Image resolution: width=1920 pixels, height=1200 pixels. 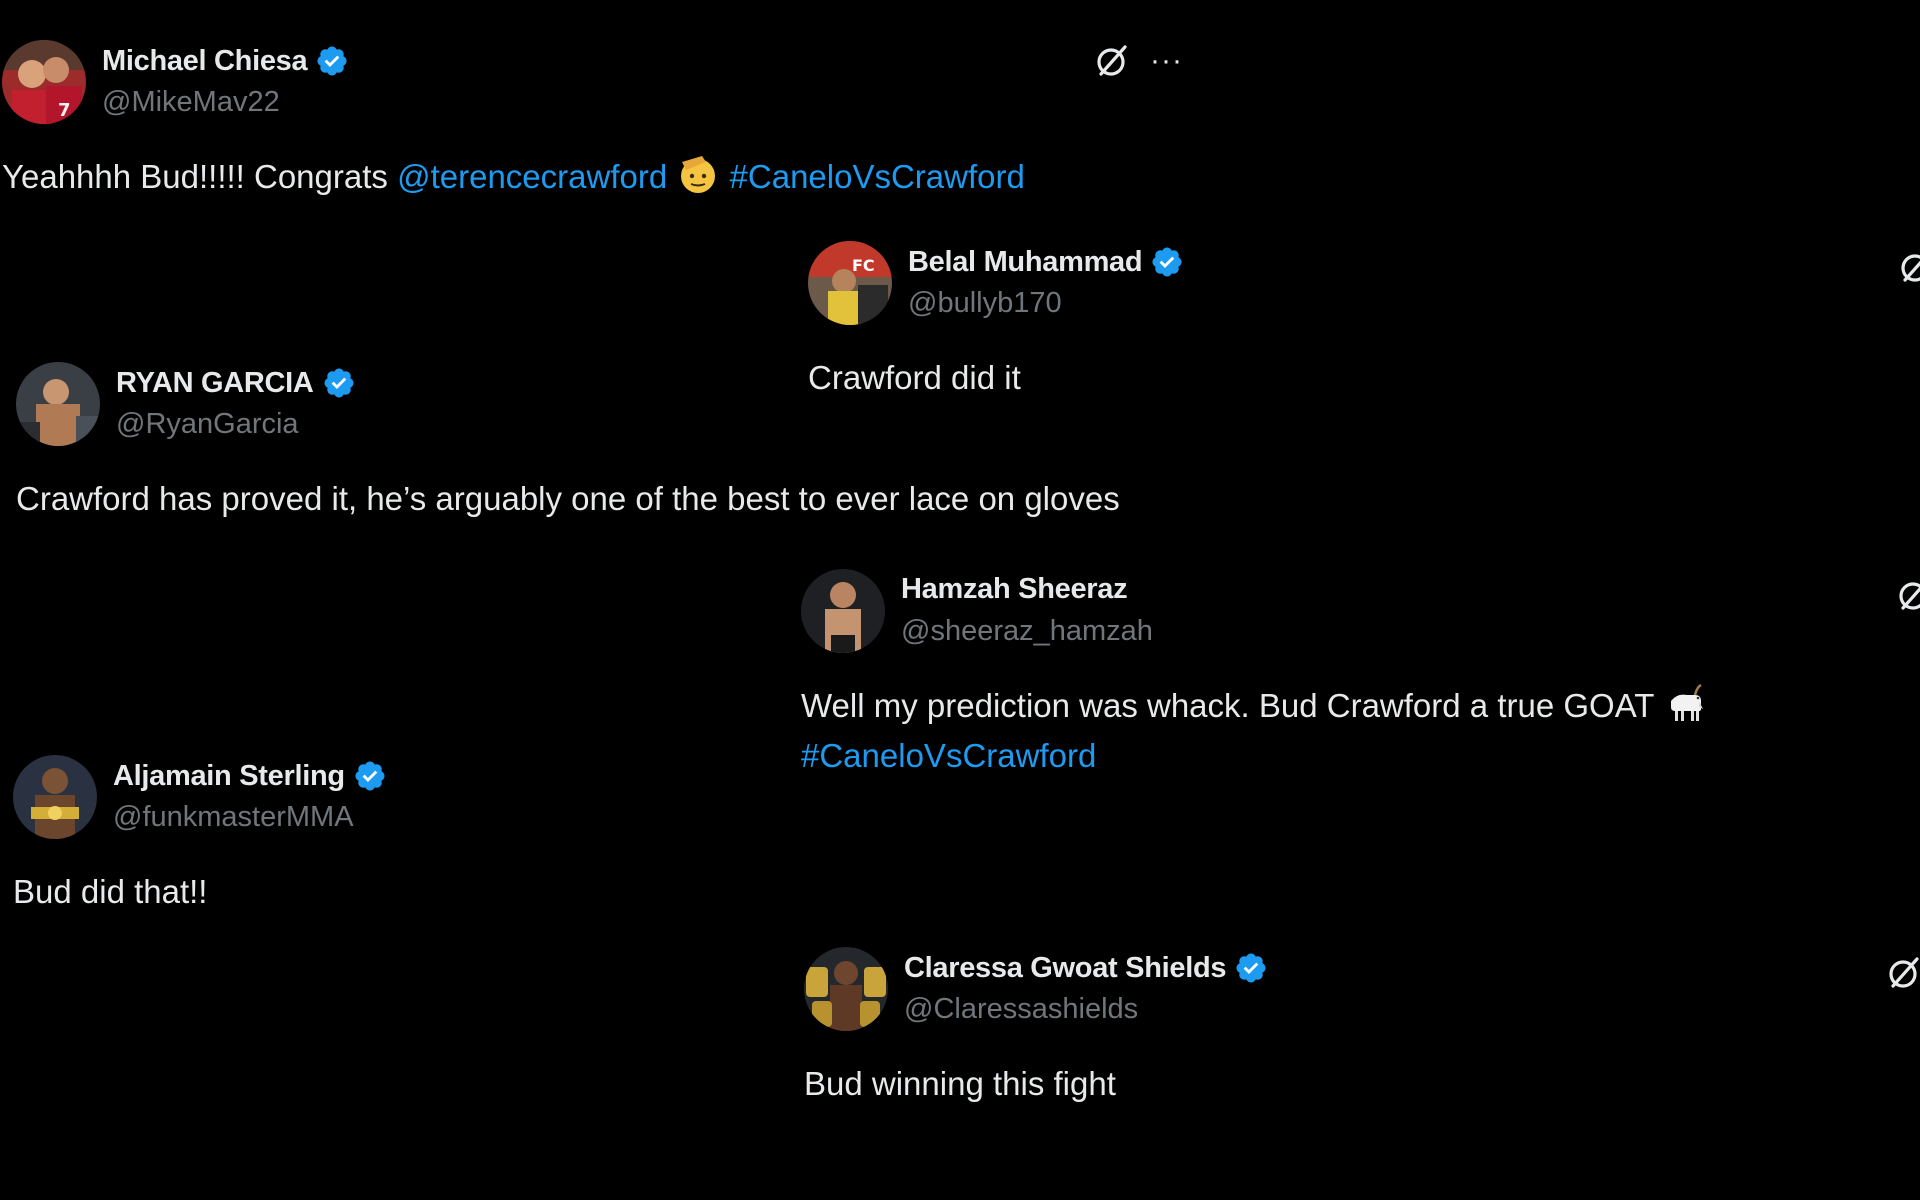 What do you see at coordinates (850, 283) in the screenshot?
I see `avatar: FC` at bounding box center [850, 283].